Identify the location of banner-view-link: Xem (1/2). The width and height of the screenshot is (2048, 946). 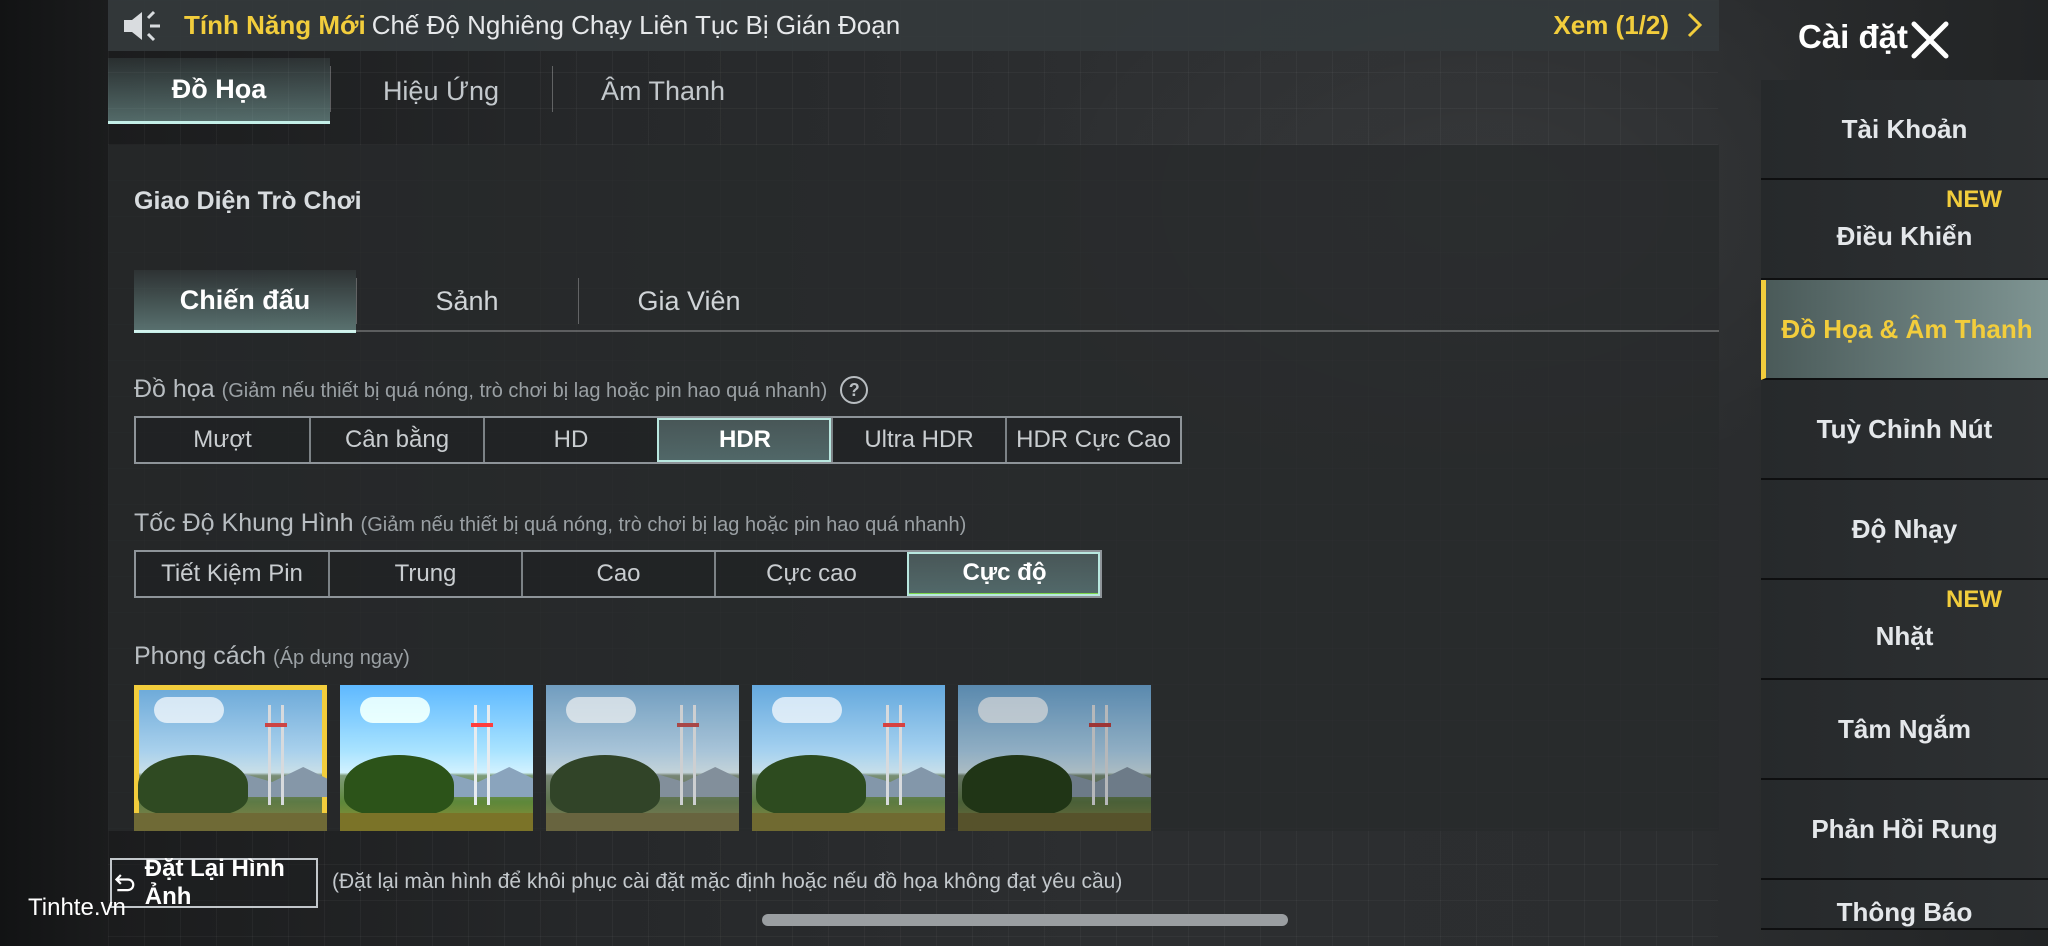
(1611, 25).